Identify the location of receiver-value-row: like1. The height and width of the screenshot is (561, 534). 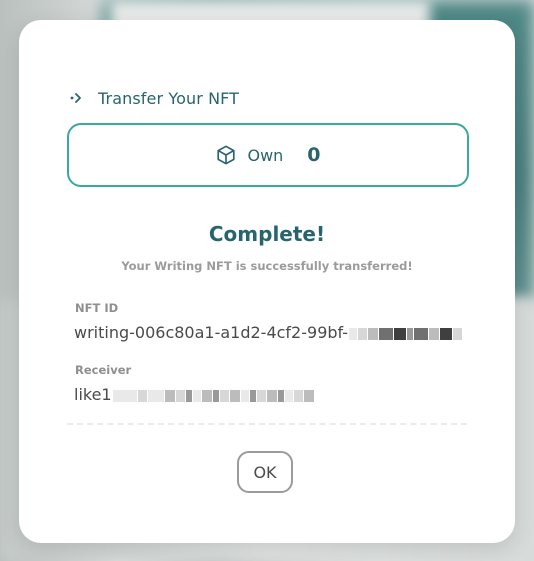
(194, 394).